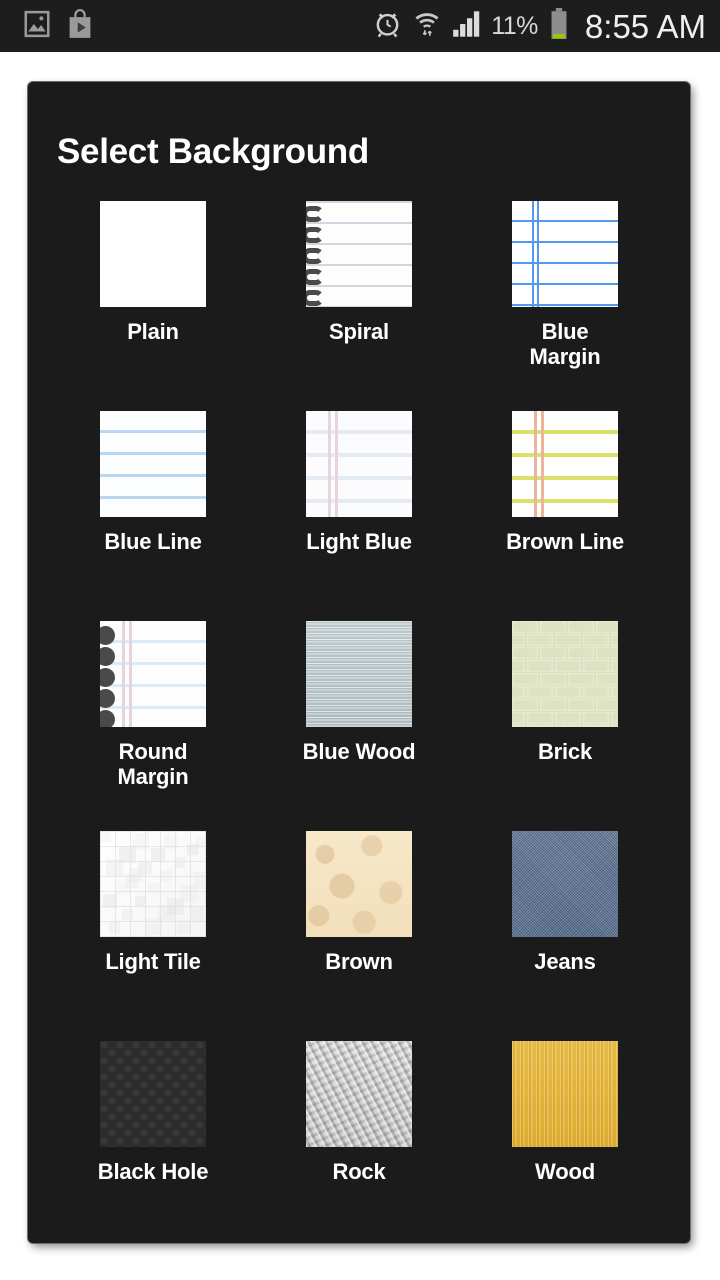  Describe the element at coordinates (153, 331) in the screenshot. I see `background-option-label: Plain` at that location.